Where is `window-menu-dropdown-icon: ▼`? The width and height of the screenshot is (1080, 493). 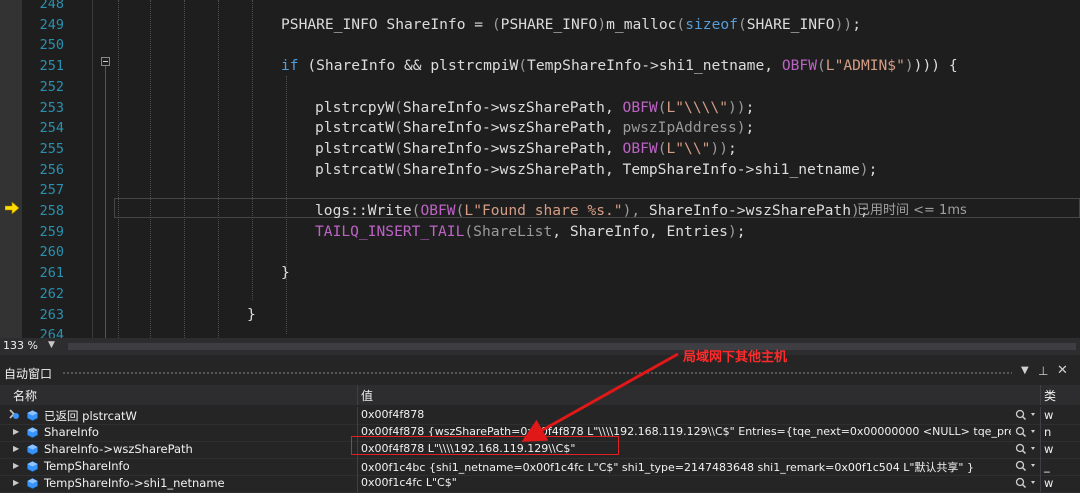 window-menu-dropdown-icon: ▼ is located at coordinates (1025, 370).